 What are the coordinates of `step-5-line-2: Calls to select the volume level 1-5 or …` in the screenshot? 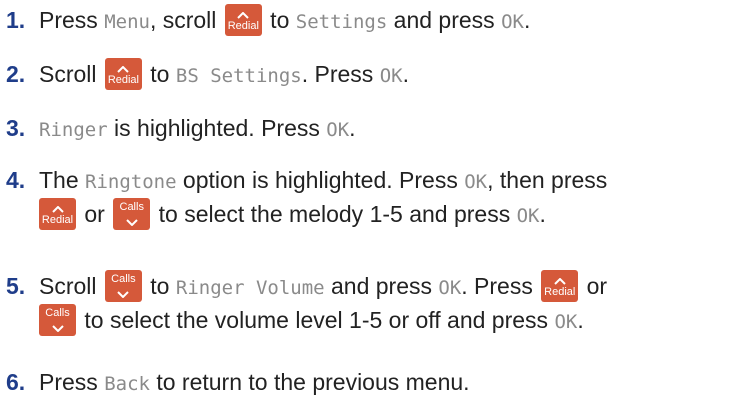 It's located at (385, 320).